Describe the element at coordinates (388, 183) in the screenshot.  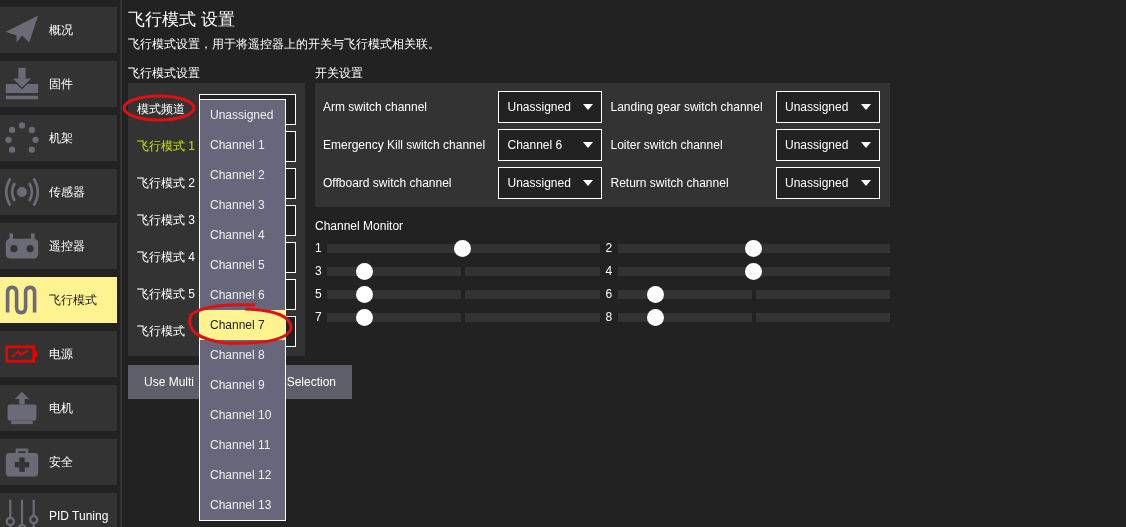
I see `switch-label: Offboard switch channel` at that location.